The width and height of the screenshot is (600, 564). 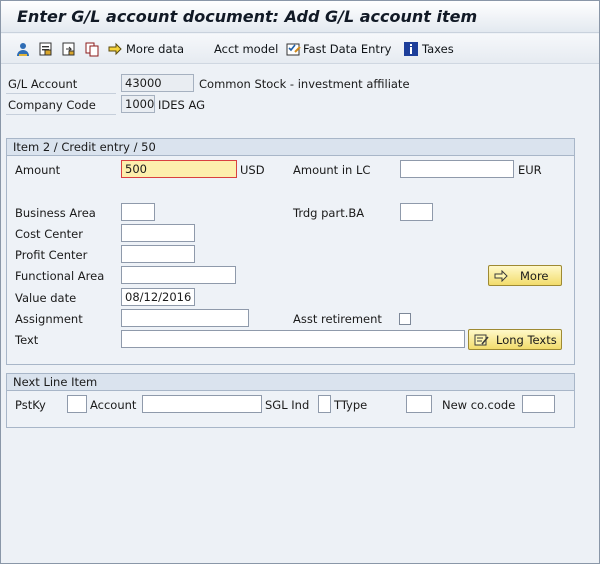 What do you see at coordinates (178, 275) in the screenshot?
I see `functional-area-field` at bounding box center [178, 275].